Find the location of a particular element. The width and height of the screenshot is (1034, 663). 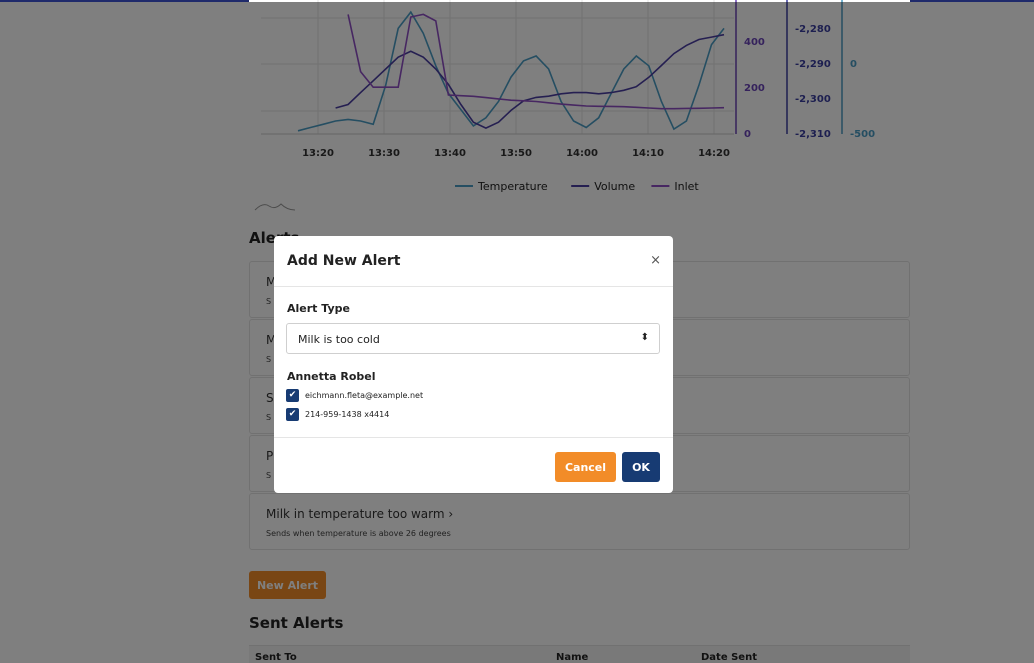

modal-title: Add New Alert is located at coordinates (344, 261).